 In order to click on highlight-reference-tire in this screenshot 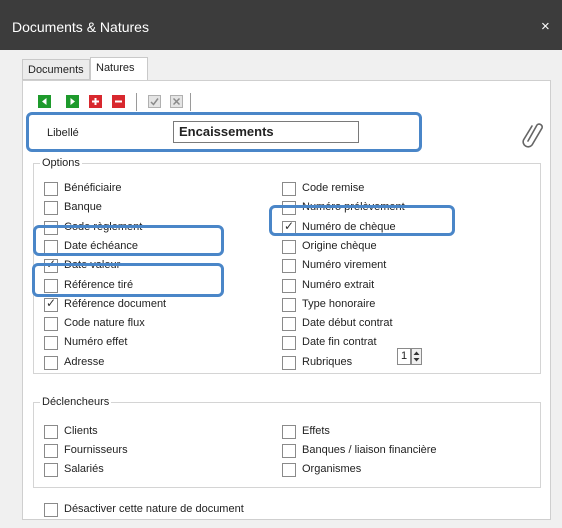, I will do `click(128, 280)`.